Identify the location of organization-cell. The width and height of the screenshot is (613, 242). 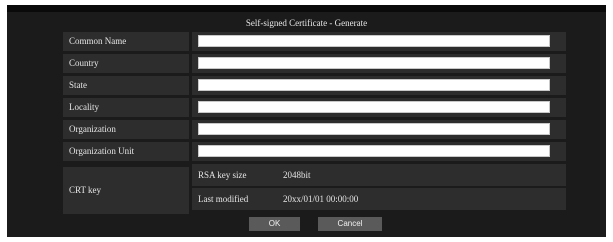
(379, 129).